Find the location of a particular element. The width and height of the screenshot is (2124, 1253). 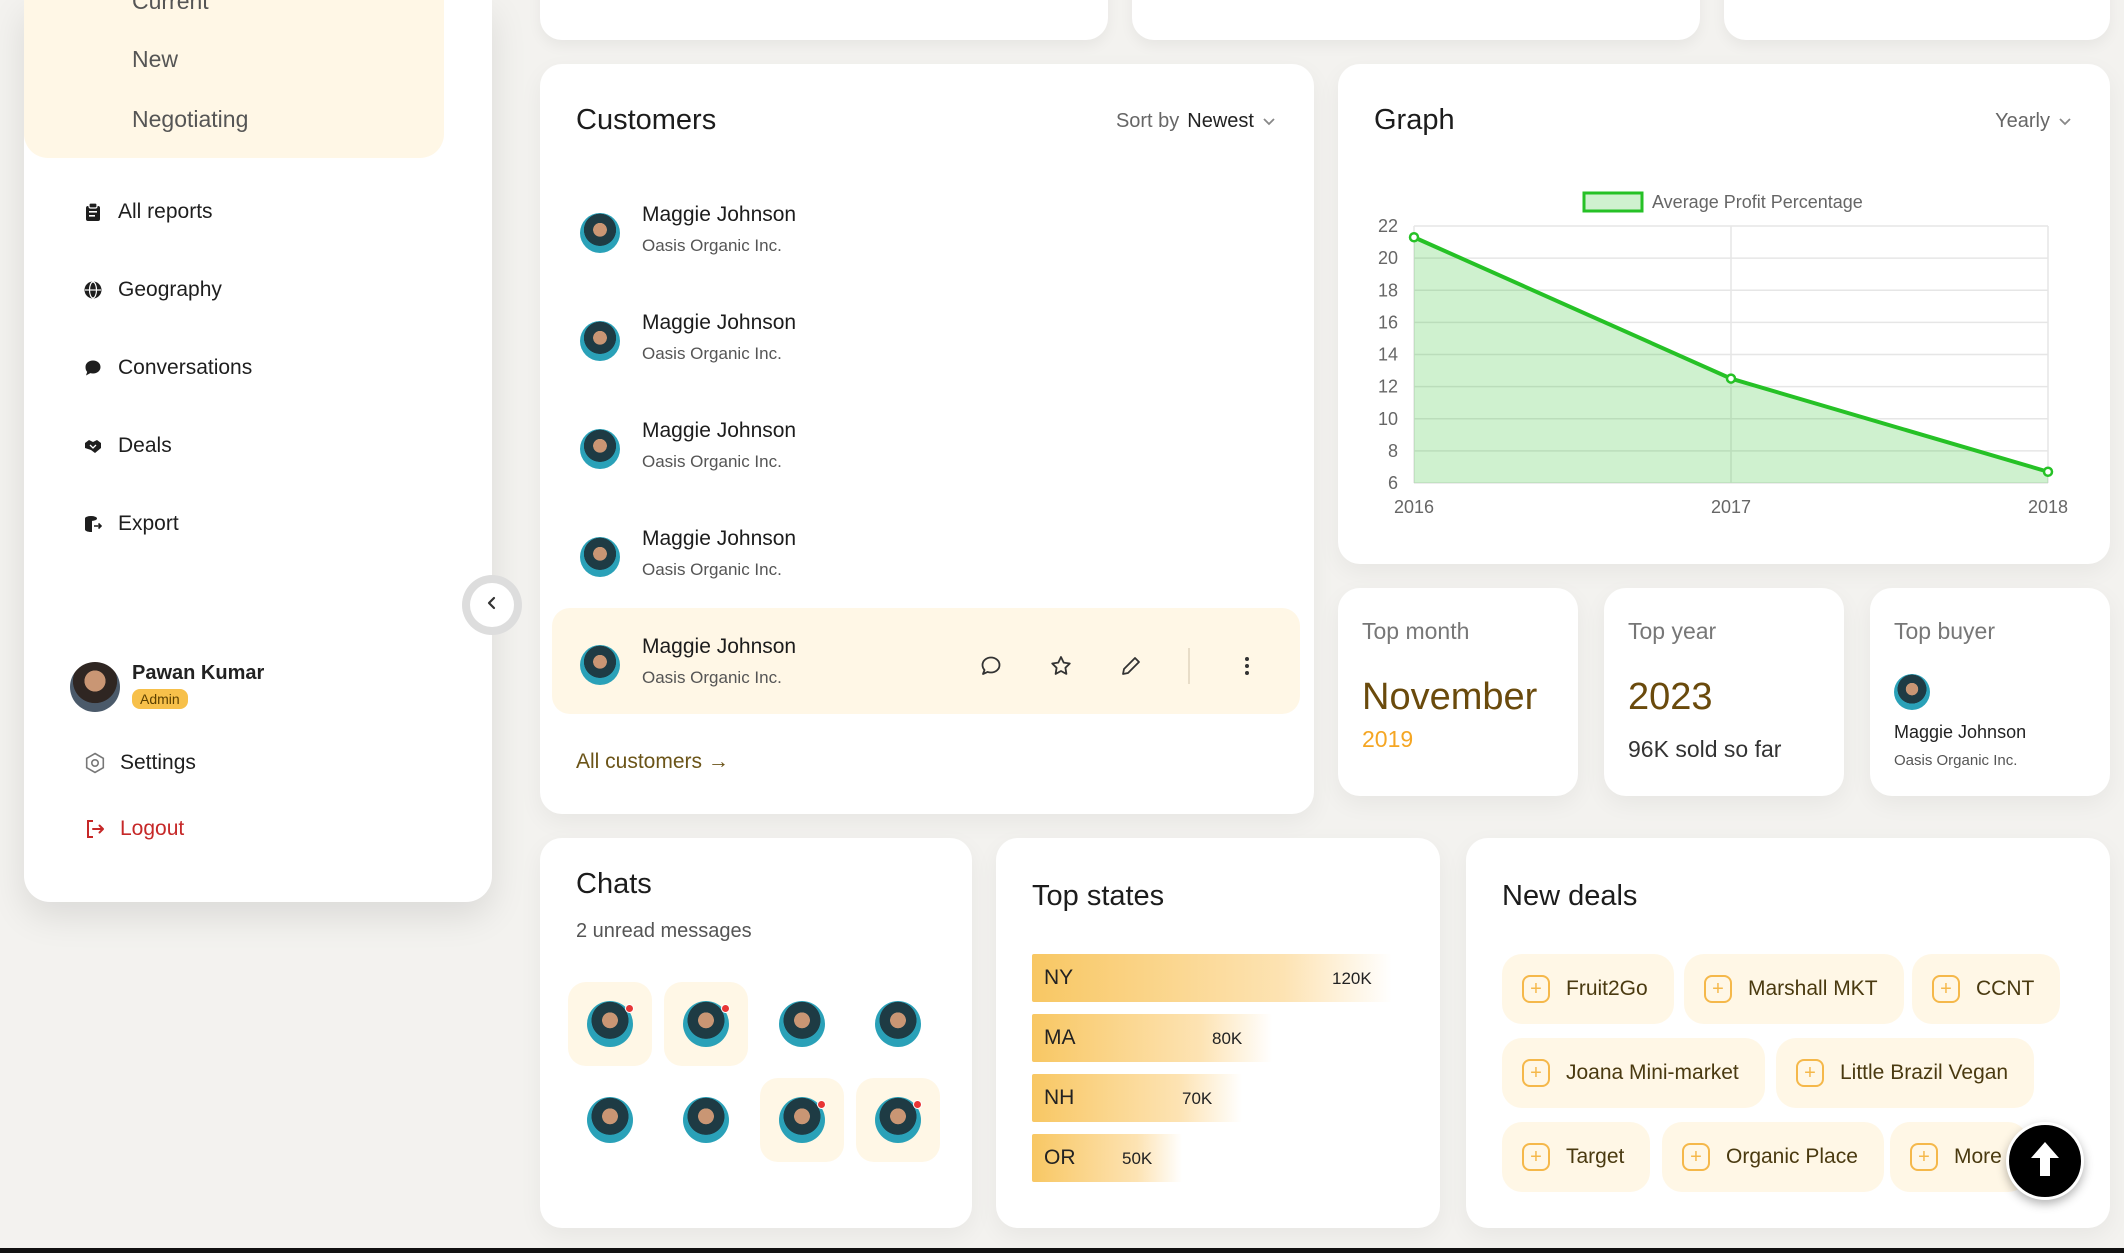

deal-chip: + Organic Place is located at coordinates (1773, 1157).